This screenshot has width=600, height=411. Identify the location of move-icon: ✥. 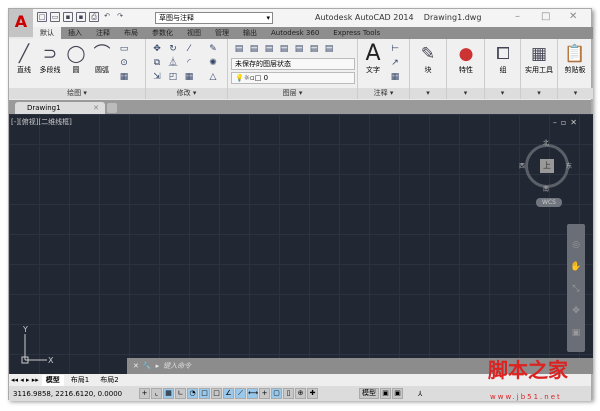
(157, 49).